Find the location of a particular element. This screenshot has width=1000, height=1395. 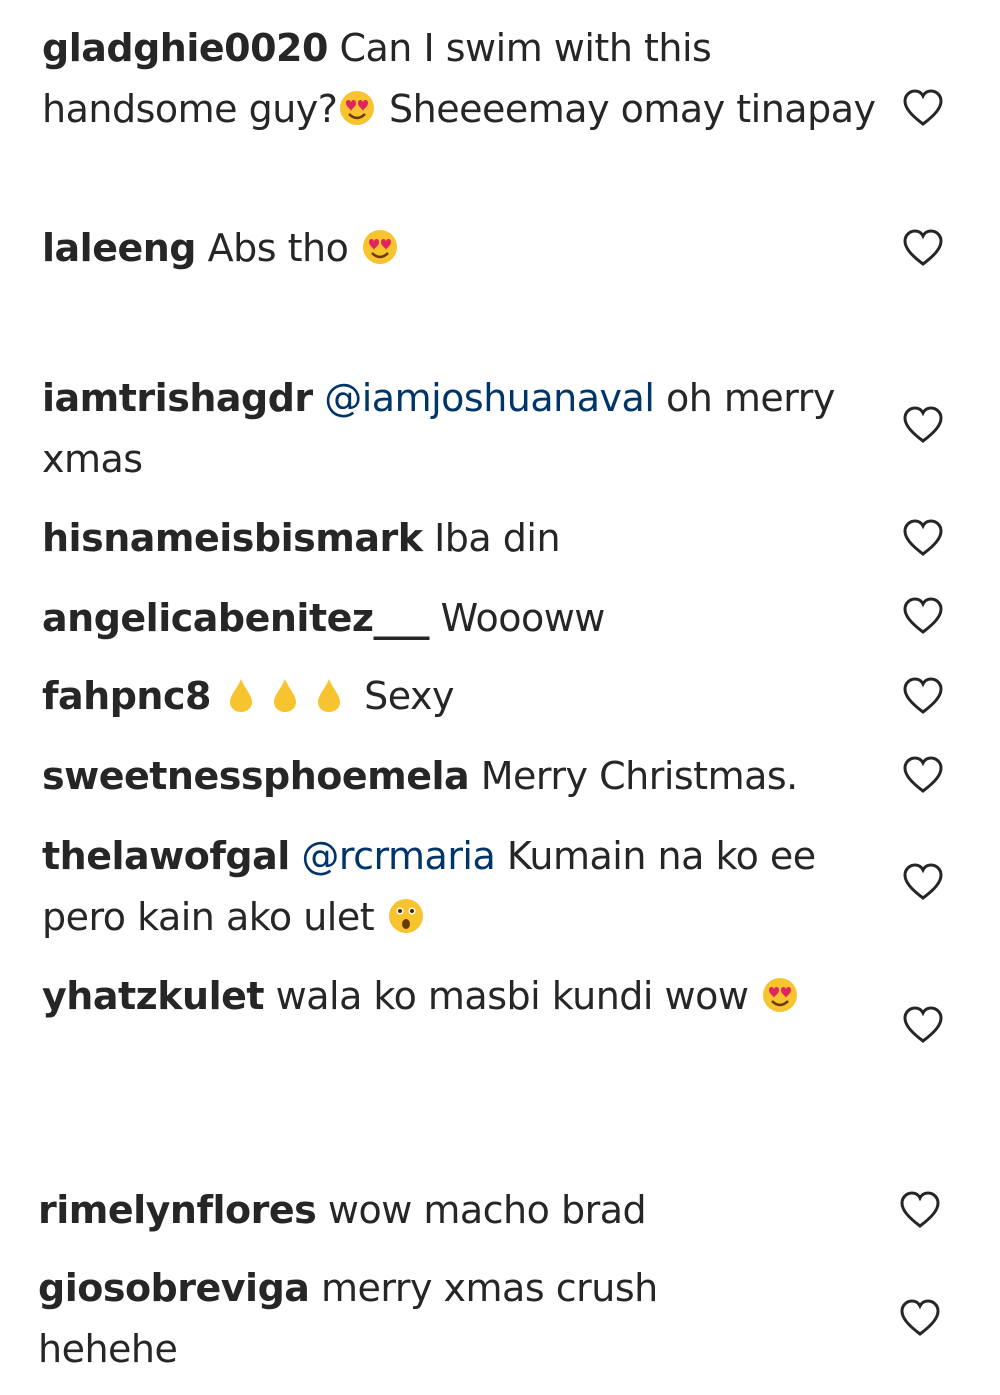

comment-text: Sexy is located at coordinates (403, 696).